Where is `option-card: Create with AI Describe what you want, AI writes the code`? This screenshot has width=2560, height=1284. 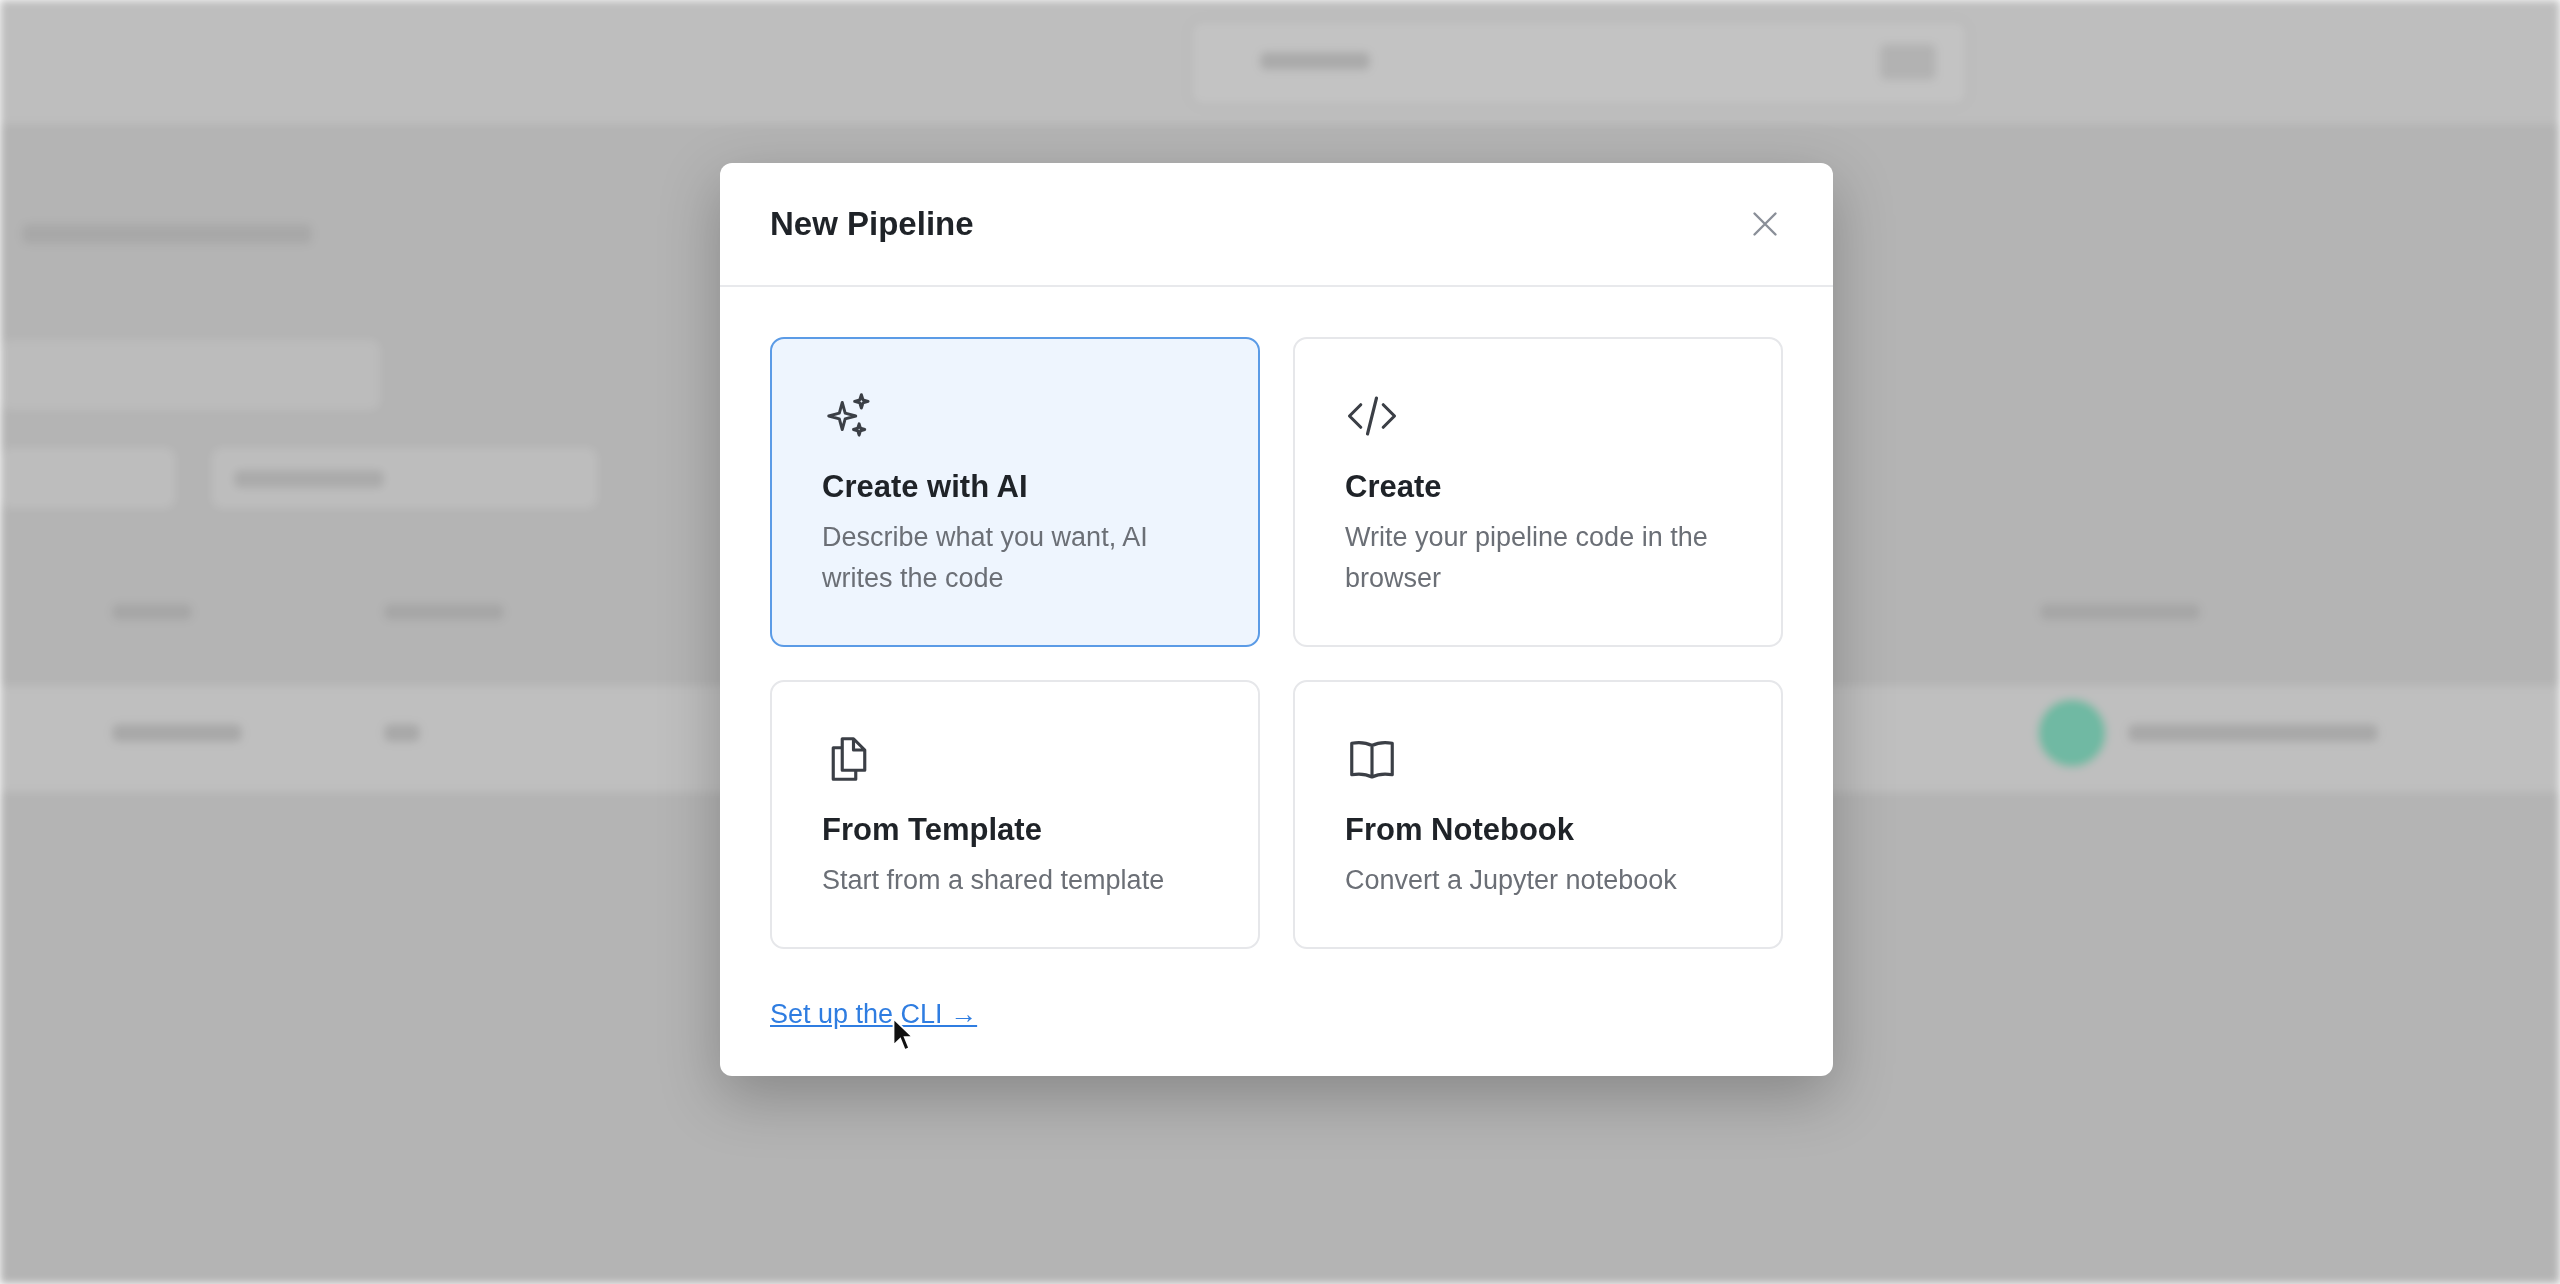
option-card: Create with AI Describe what you want, AI writes the code is located at coordinates (1015, 492).